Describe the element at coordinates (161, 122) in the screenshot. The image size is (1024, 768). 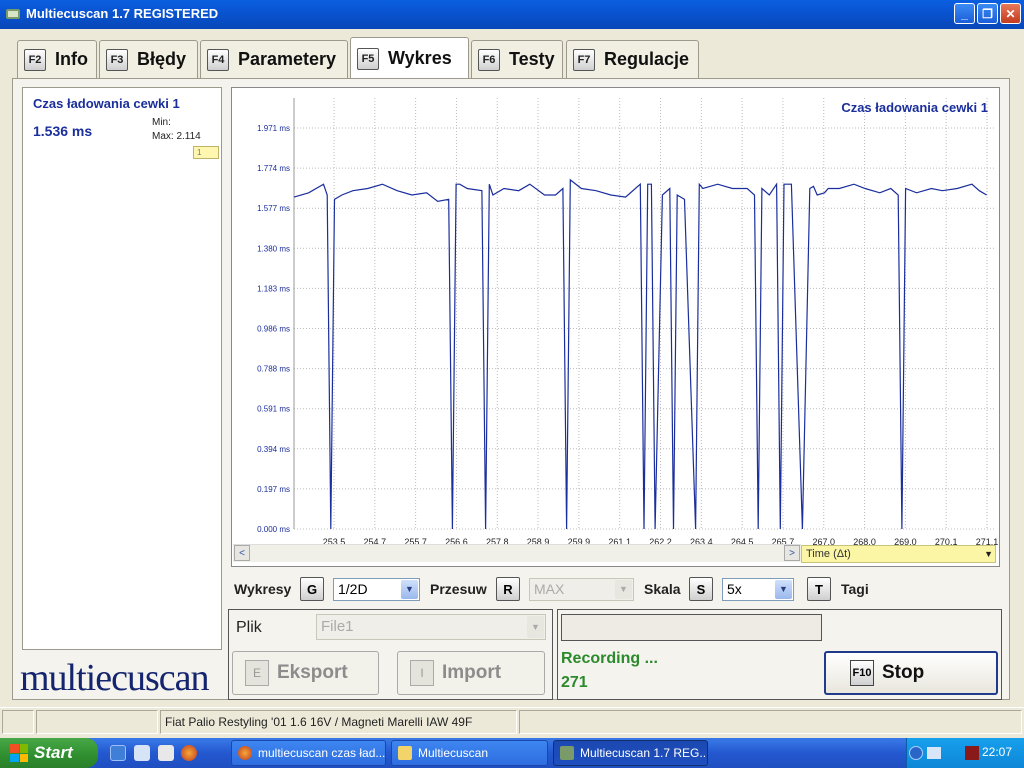
I see `parameter-min: Min:` at that location.